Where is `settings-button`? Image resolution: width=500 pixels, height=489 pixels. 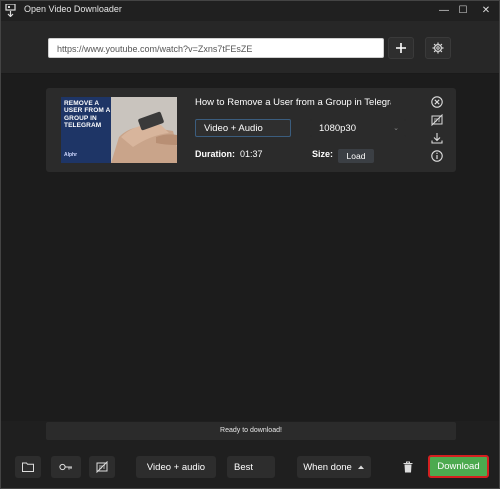
settings-button is located at coordinates (438, 48).